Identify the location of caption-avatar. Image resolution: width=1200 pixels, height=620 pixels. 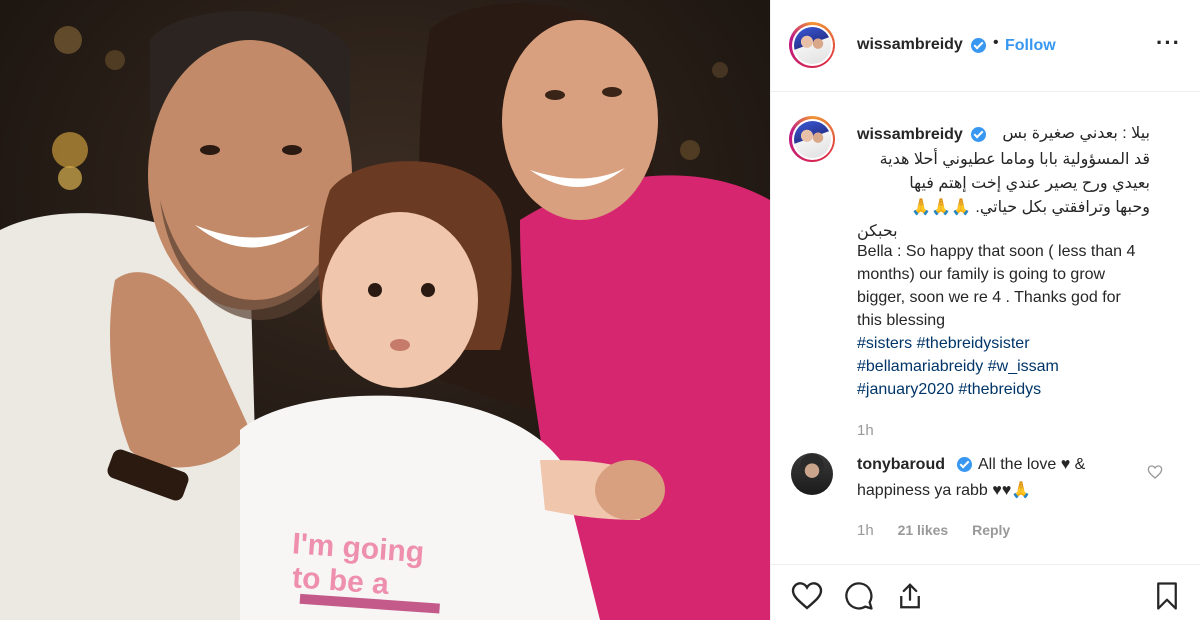
(812, 139).